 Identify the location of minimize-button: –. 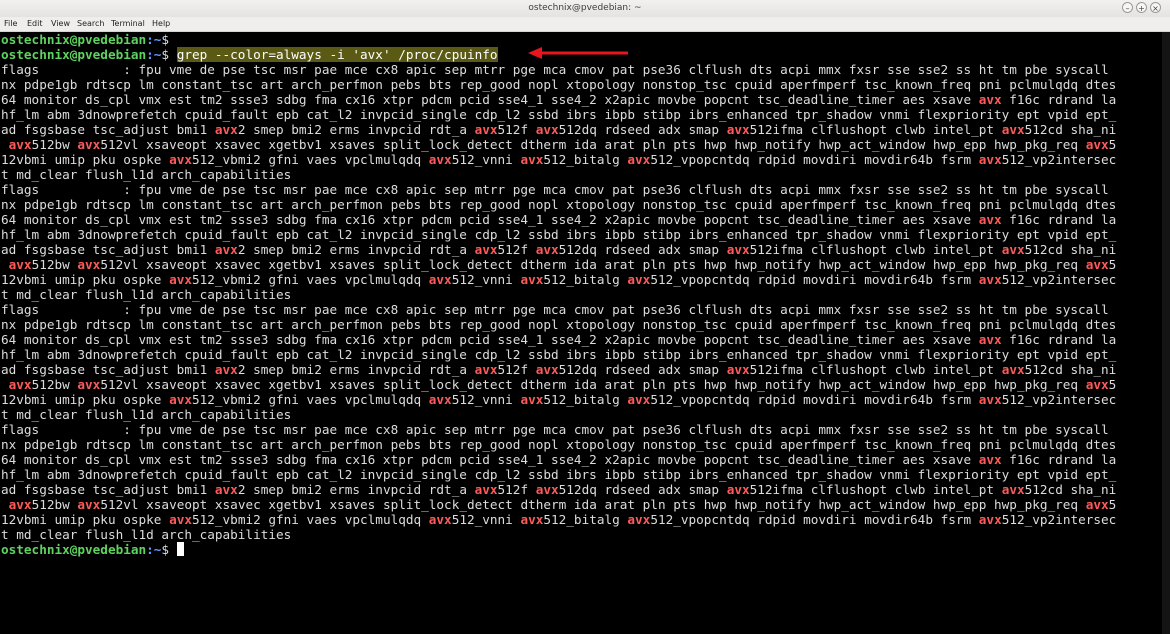
(1127, 7).